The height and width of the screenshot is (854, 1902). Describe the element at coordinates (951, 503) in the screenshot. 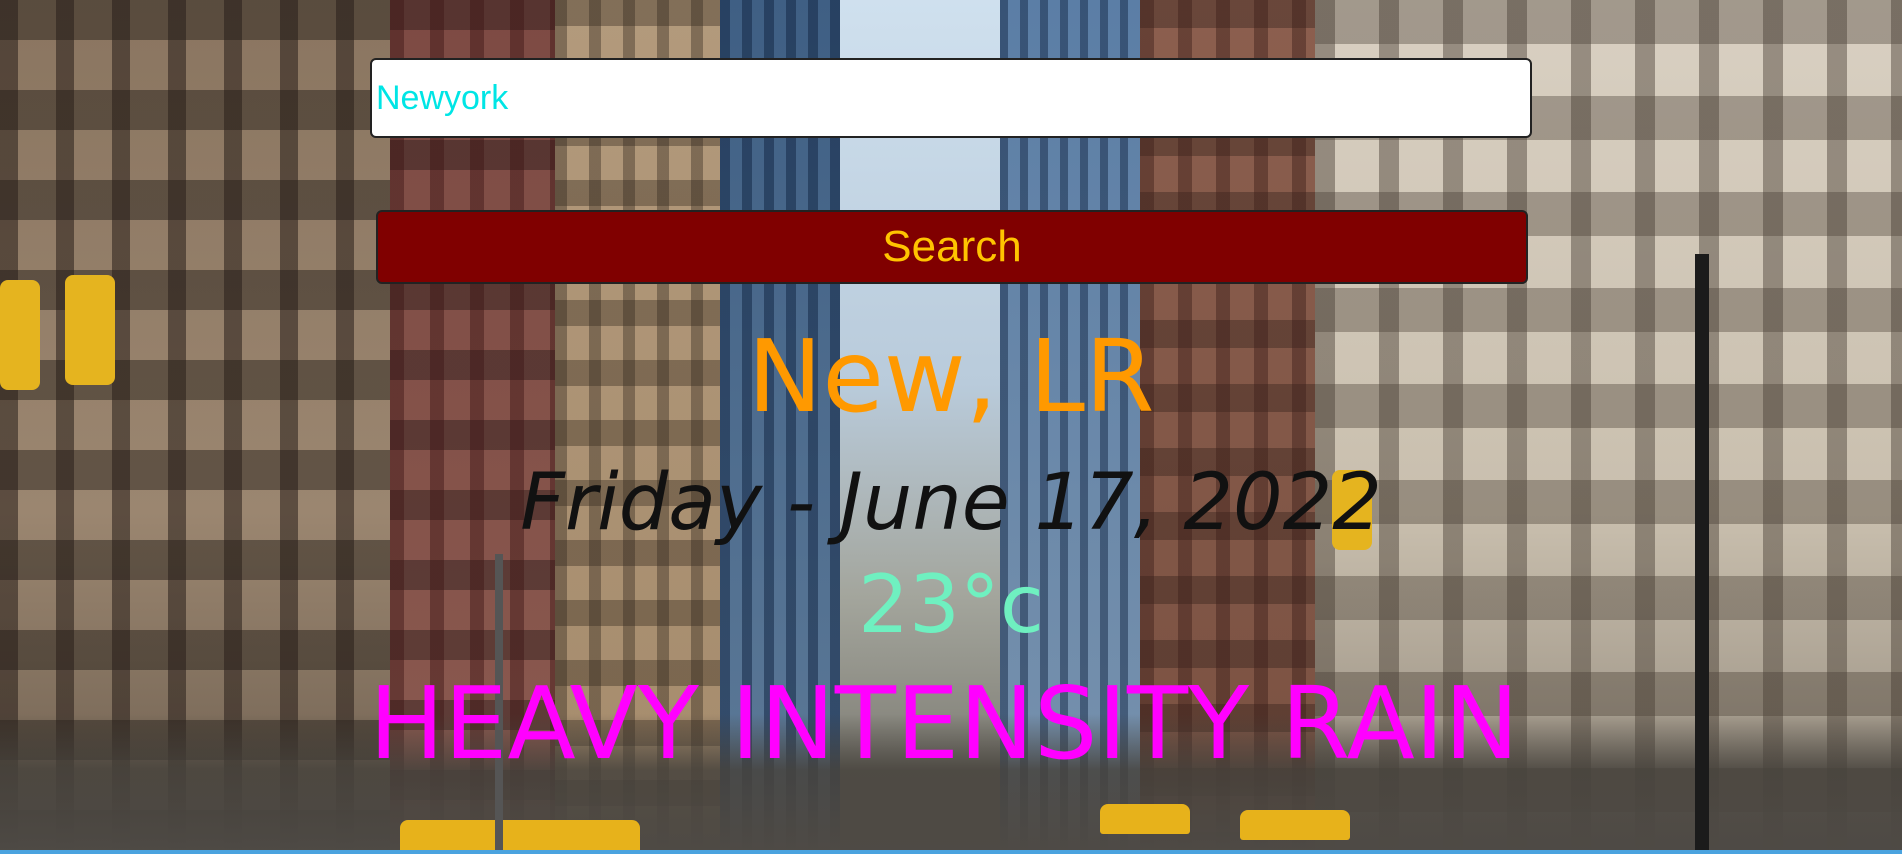

I see `current-date: Friday - June 17, 2022` at that location.